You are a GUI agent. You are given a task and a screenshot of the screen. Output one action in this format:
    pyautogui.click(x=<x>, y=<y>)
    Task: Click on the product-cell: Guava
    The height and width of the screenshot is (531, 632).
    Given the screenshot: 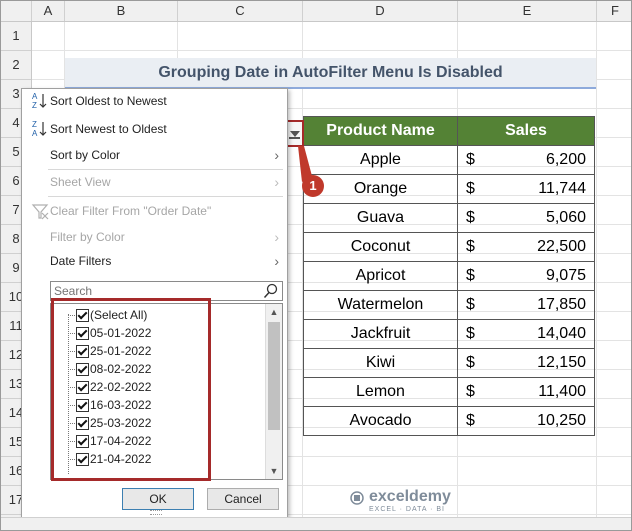 What is the action you would take?
    pyautogui.click(x=380, y=218)
    